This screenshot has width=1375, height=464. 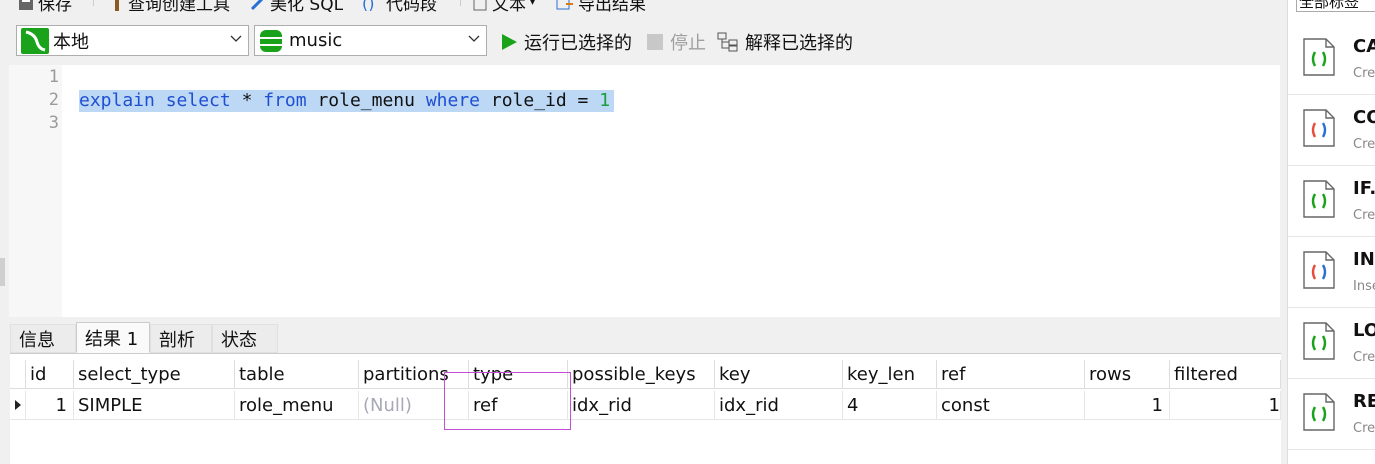 I want to click on column-header: key, so click(x=779, y=374).